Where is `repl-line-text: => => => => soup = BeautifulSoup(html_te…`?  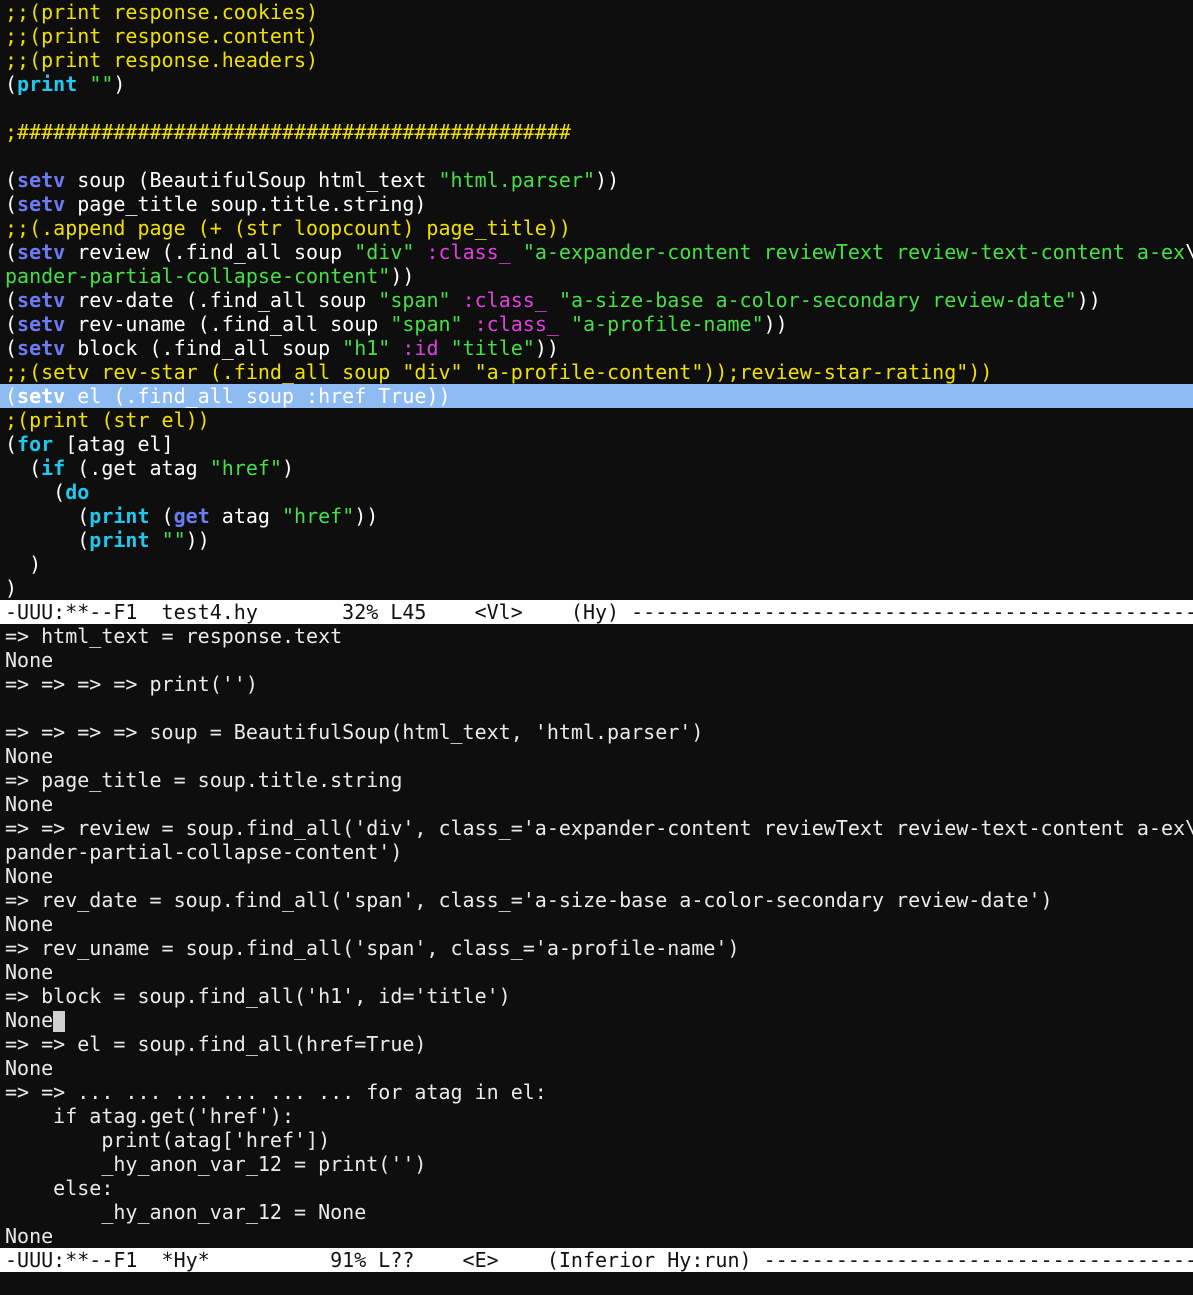 repl-line-text: => => => => soup = BeautifulSoup(html_te… is located at coordinates (354, 732).